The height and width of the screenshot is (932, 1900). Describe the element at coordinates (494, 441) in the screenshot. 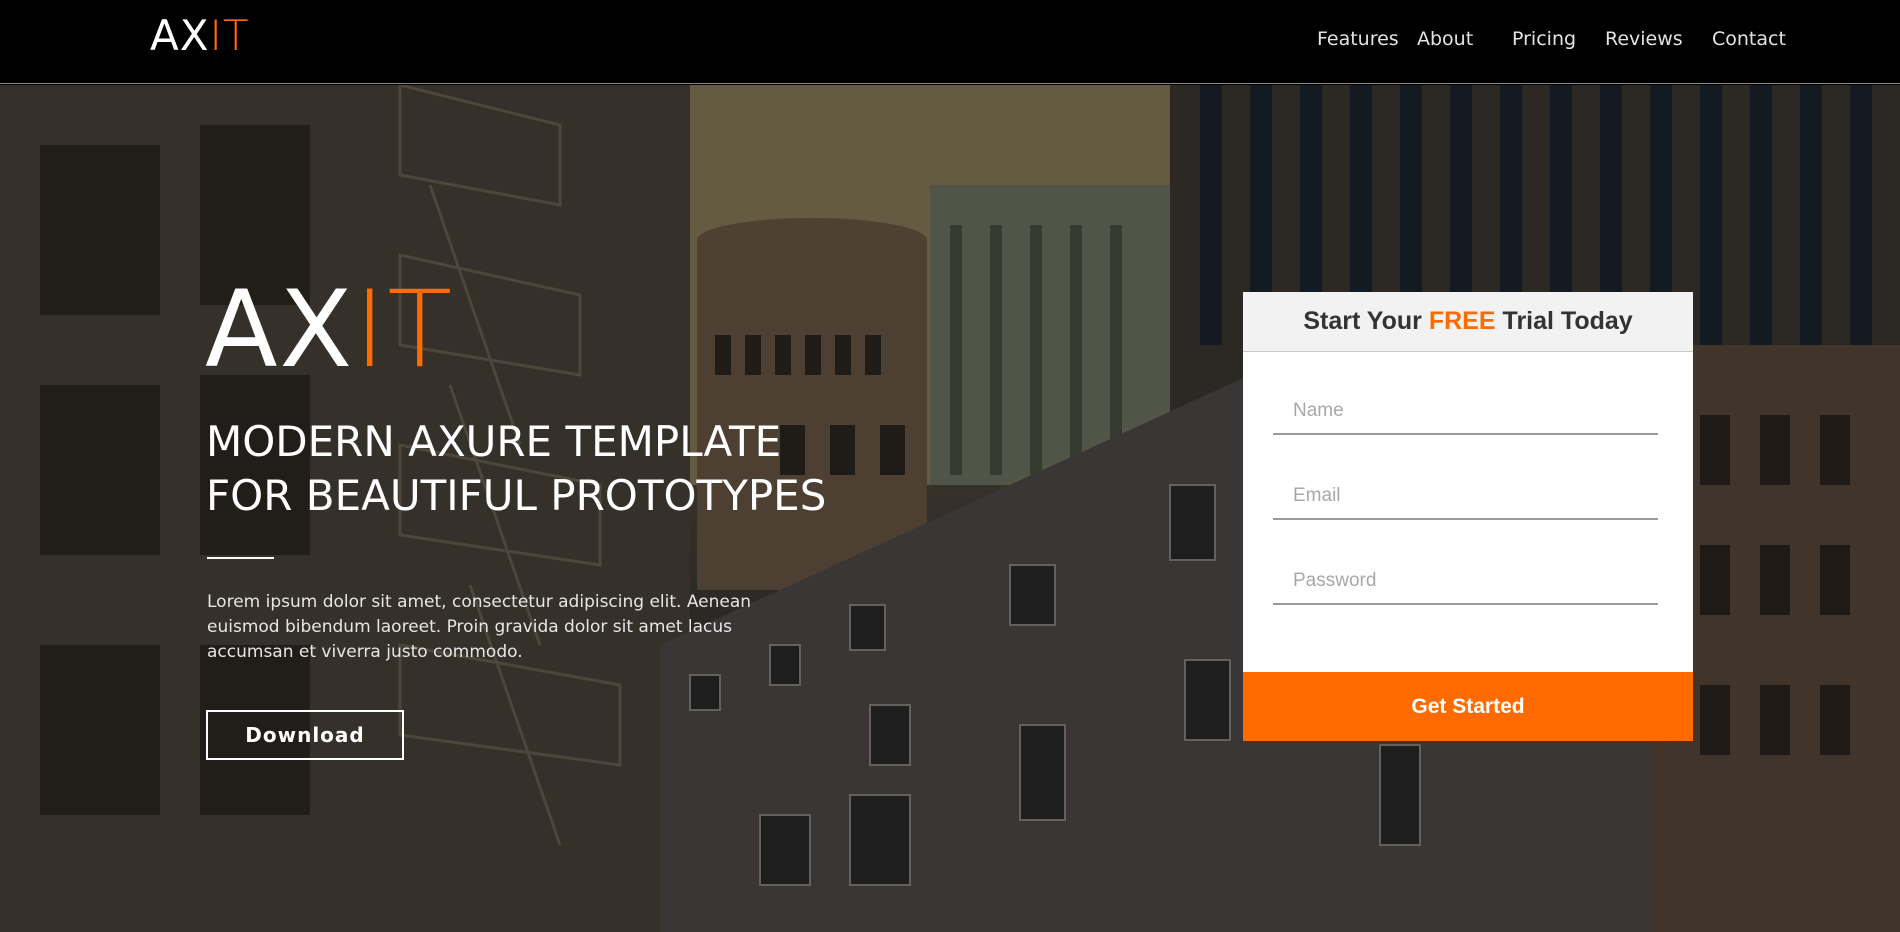

I see `hero-headline-line1: MODERN AXURE TEMPLATE` at that location.